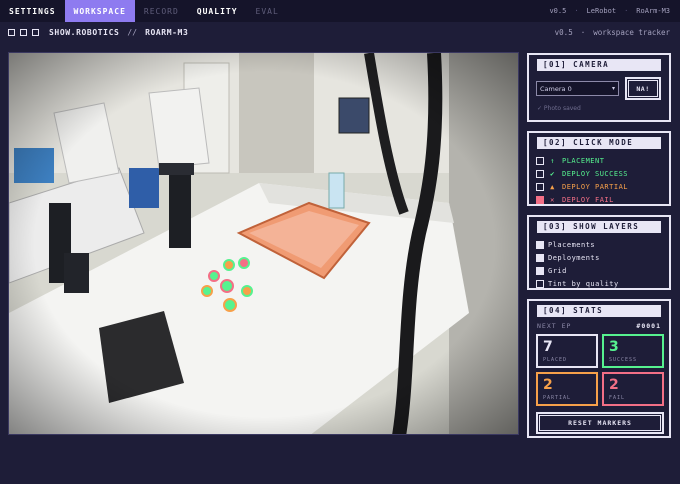 The image size is (680, 484). What do you see at coordinates (556, 88) in the screenshot?
I see `camera-select-value: Camera 0` at bounding box center [556, 88].